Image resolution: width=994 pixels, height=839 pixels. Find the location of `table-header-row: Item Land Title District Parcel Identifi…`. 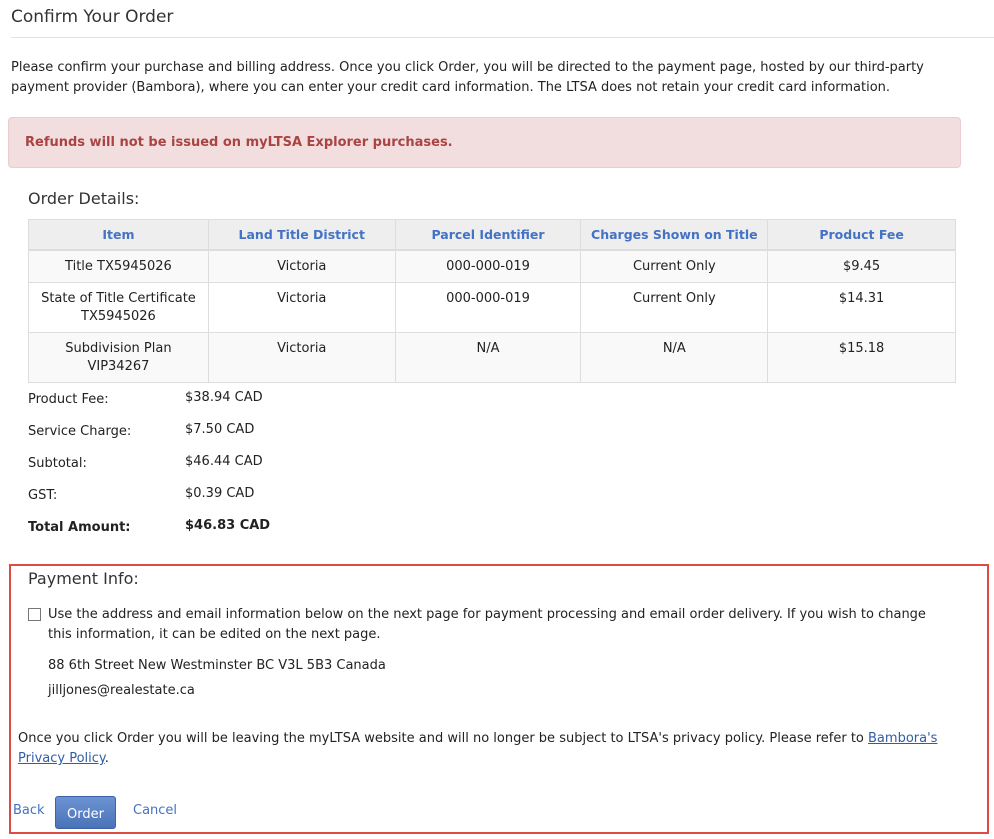

table-header-row: Item Land Title District Parcel Identifi… is located at coordinates (492, 235).